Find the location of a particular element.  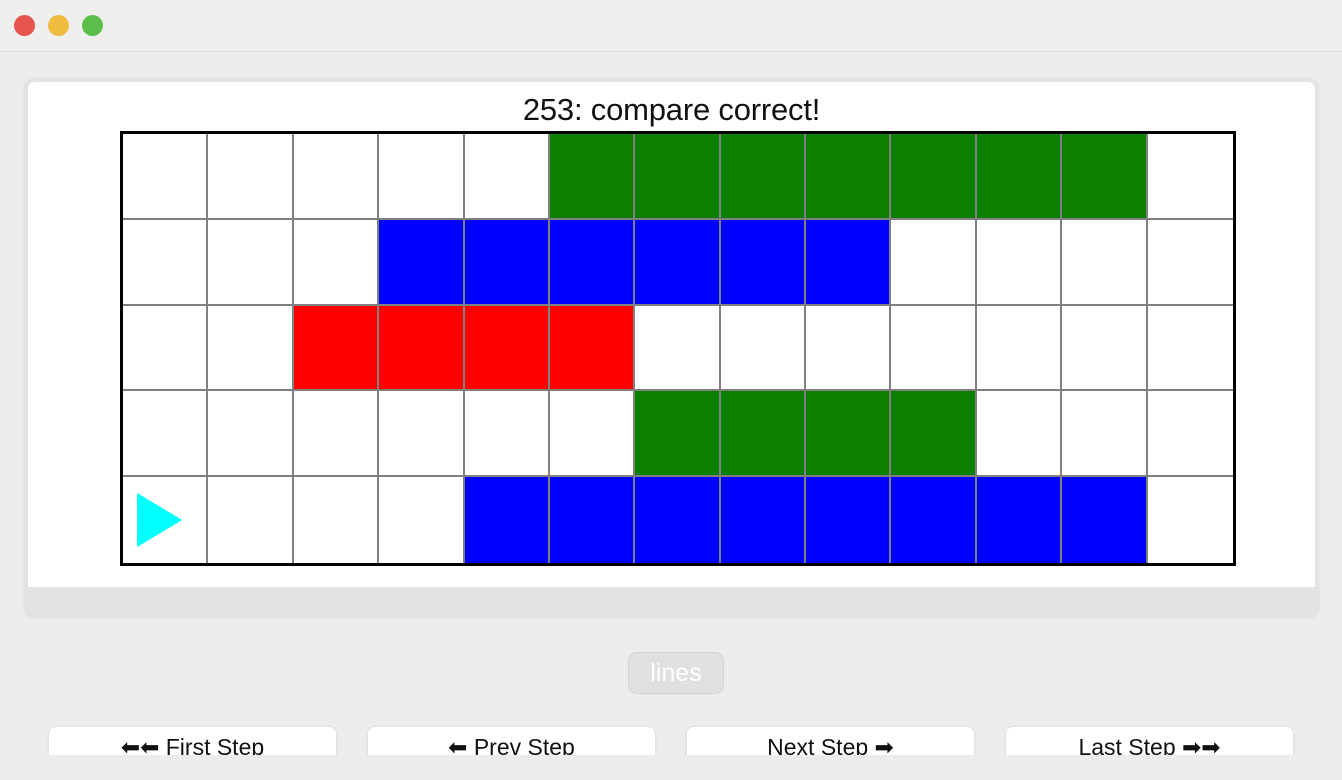

play-triangle-icon is located at coordinates (159, 520).